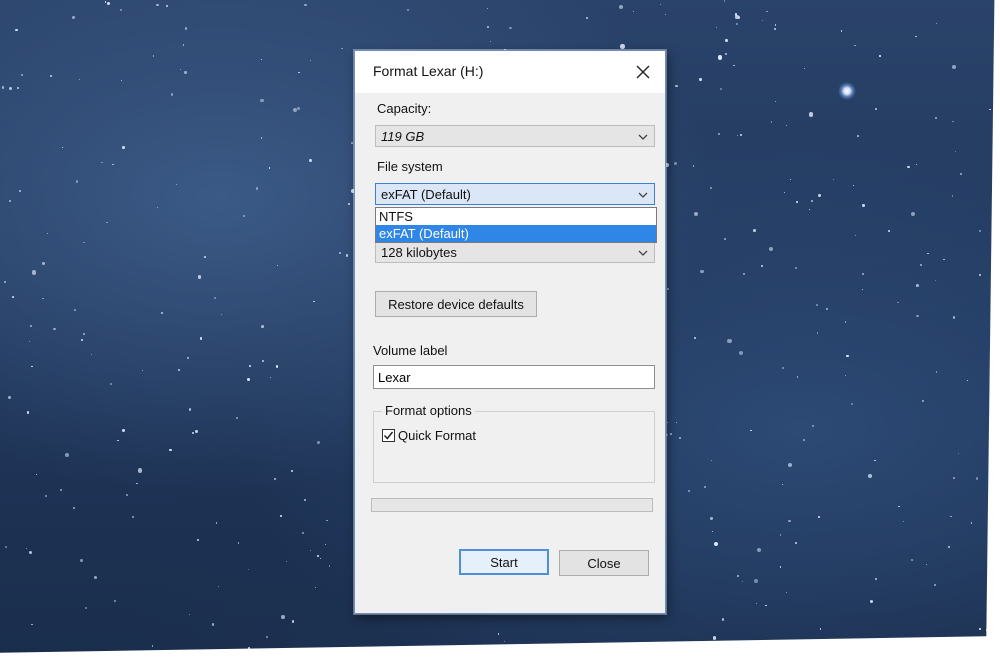 This screenshot has width=1000, height=660. Describe the element at coordinates (515, 136) in the screenshot. I see `capacity-select: 119 GB` at that location.